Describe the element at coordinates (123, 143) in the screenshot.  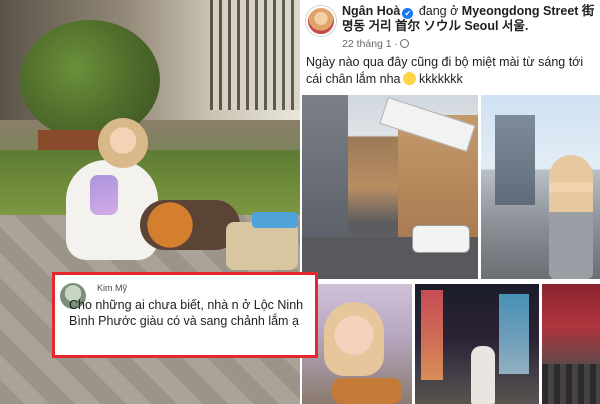
I see `photo-girl-head` at that location.